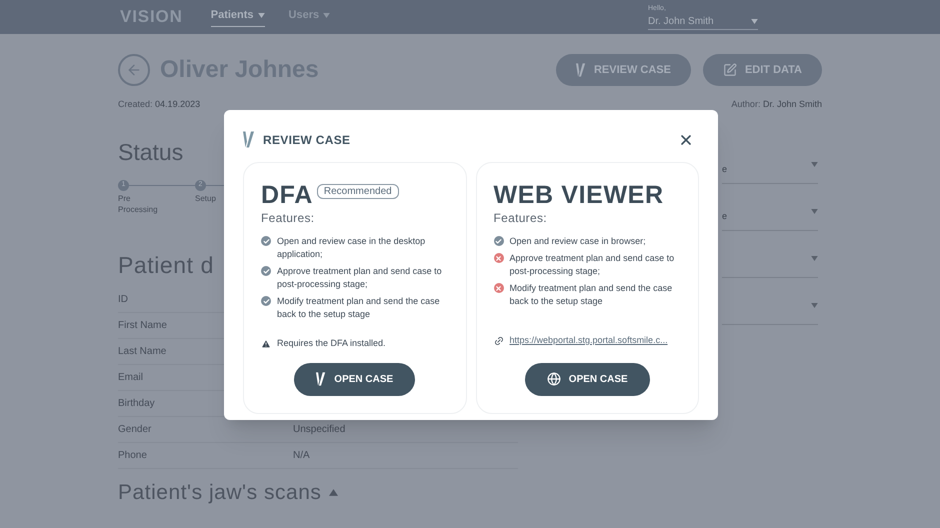  I want to click on feature-text: Open and review case in browser;, so click(578, 241).